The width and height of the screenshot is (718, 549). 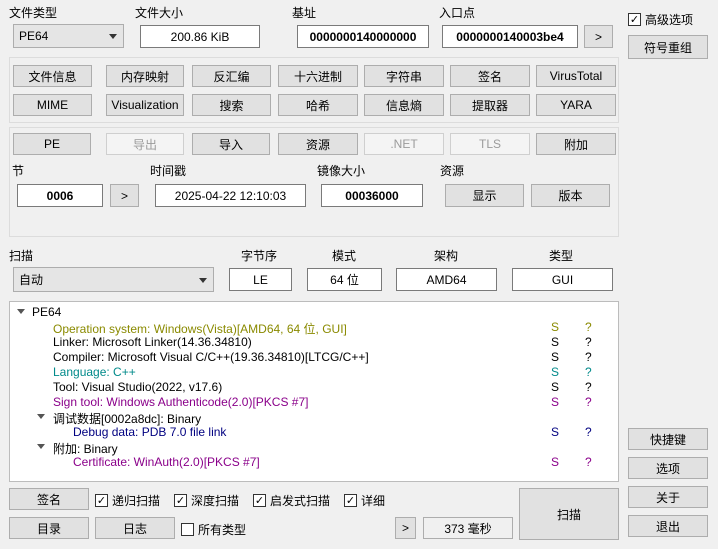 I want to click on memory-map-button: 内存映射, so click(x=145, y=76).